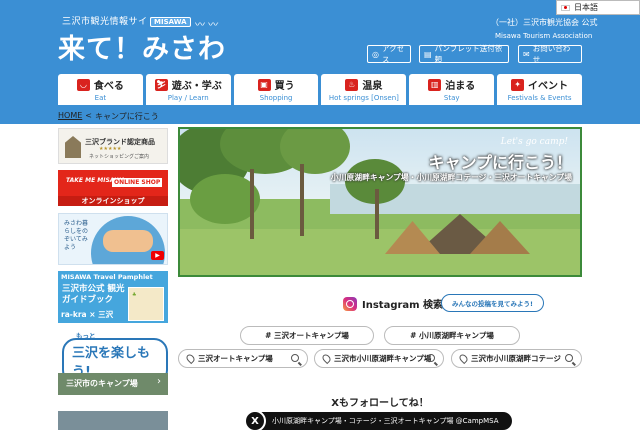 The image size is (640, 432). I want to click on brand-sub: ネットショッピングご案内, so click(119, 157).